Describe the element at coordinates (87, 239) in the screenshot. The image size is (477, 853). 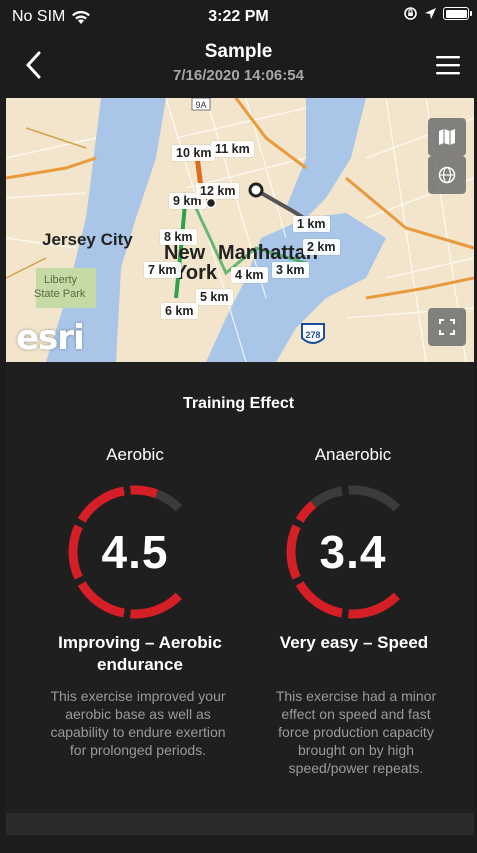
I see `city-label: Jersey City` at that location.